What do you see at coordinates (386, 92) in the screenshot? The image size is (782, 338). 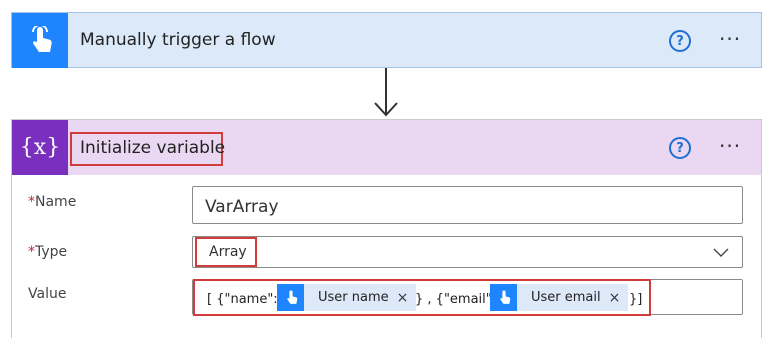 I see `connector-arrow-icon` at bounding box center [386, 92].